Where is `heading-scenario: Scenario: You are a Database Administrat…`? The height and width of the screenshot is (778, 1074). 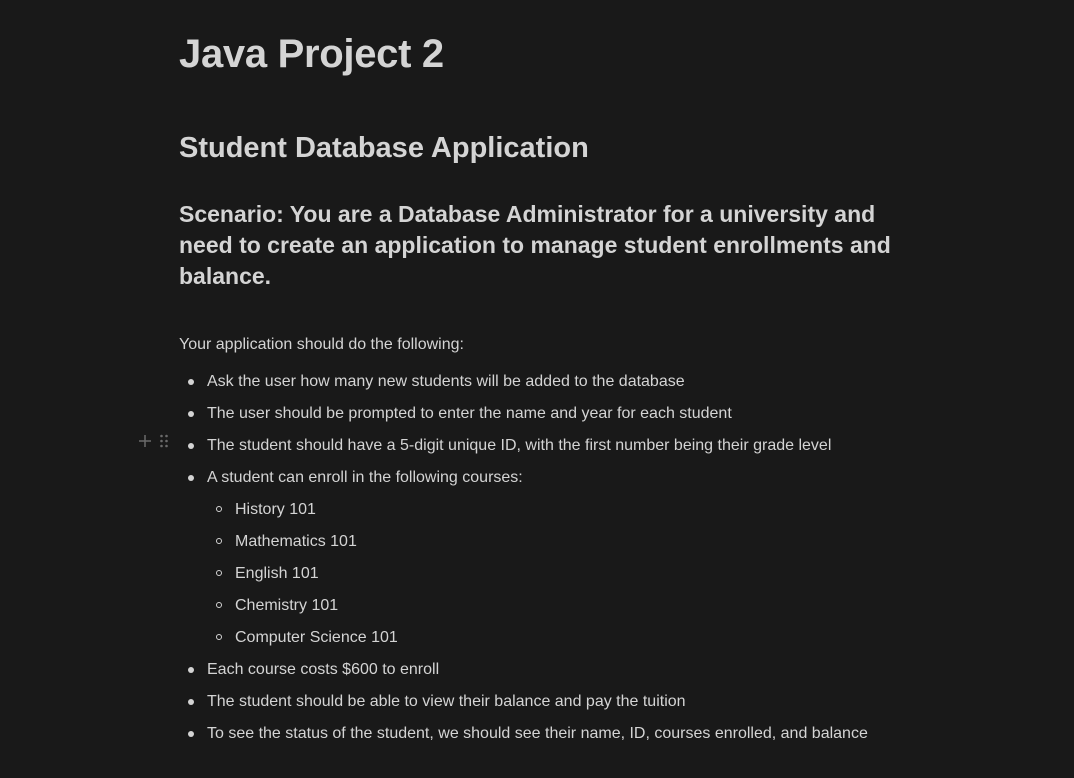 heading-scenario: Scenario: You are a Database Administrat… is located at coordinates (539, 245).